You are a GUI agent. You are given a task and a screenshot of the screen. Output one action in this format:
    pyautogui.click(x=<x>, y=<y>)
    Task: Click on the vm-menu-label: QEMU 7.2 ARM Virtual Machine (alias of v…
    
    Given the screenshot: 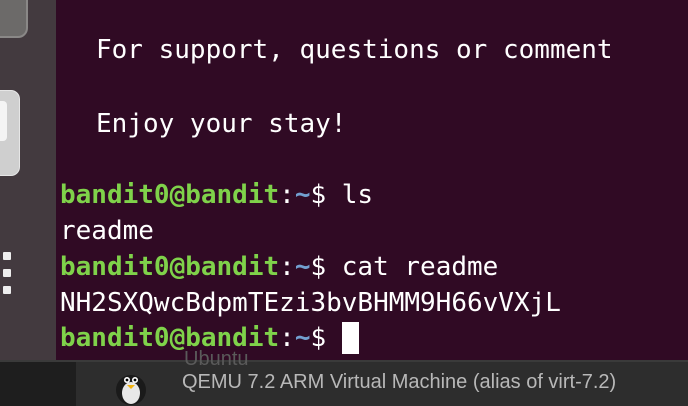 What is the action you would take?
    pyautogui.click(x=399, y=382)
    